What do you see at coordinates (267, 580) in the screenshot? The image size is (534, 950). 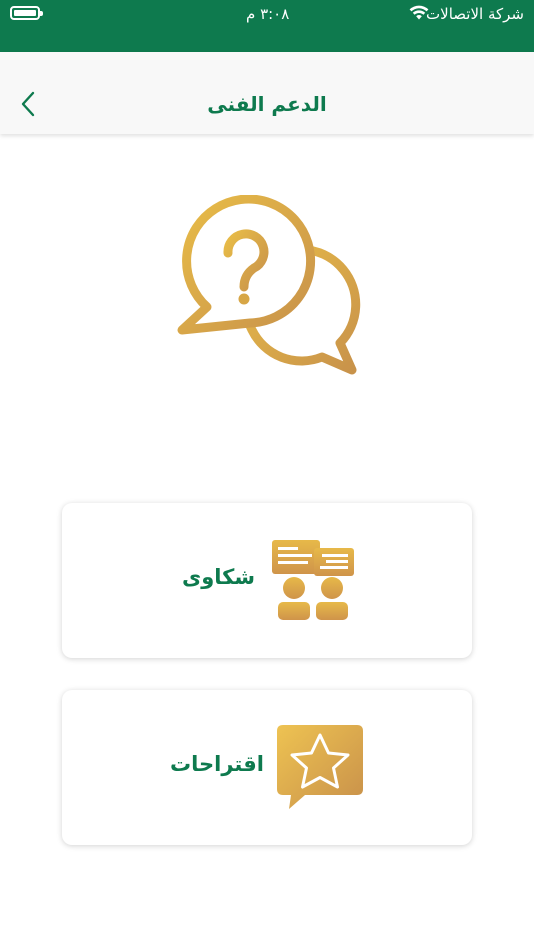 I see `complaints-card: شكاوى` at bounding box center [267, 580].